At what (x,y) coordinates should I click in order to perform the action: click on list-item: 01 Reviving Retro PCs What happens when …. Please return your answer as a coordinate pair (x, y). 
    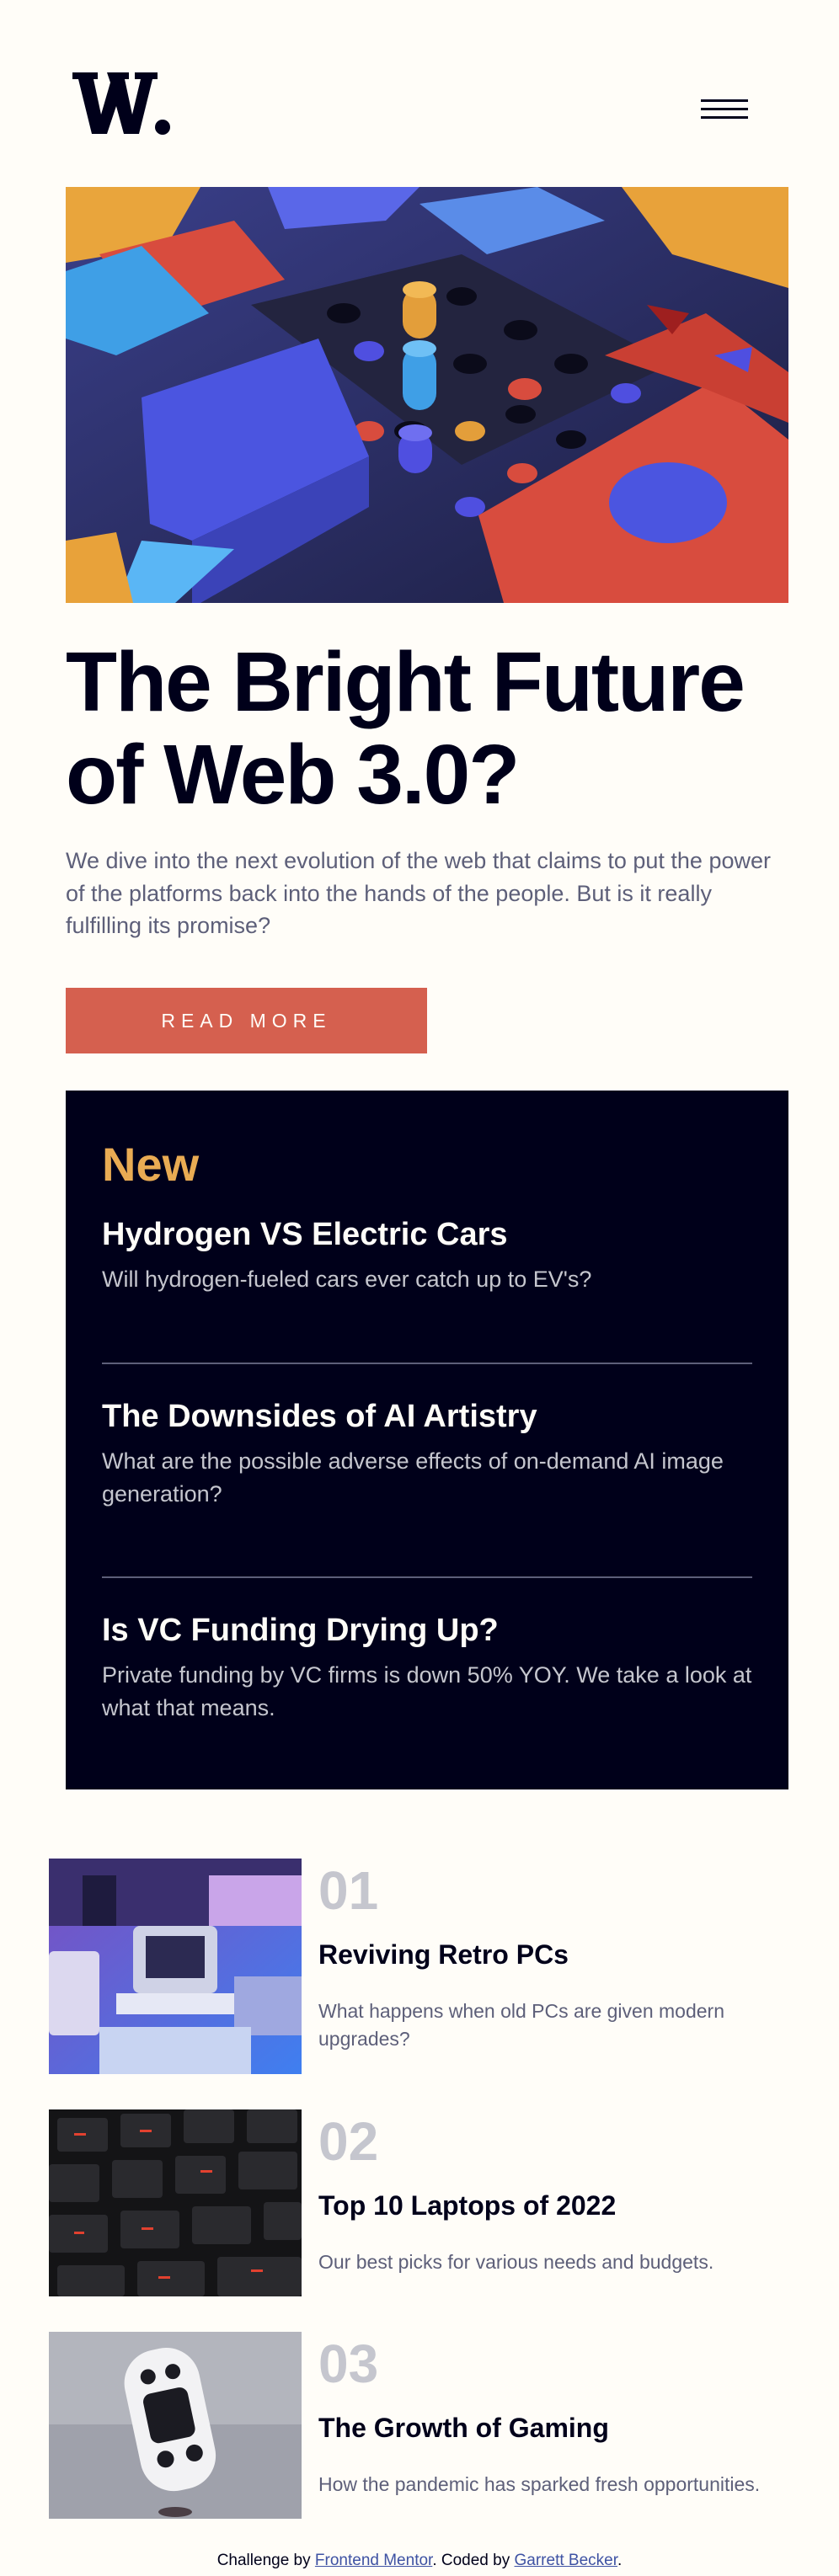
    Looking at the image, I should click on (419, 1966).